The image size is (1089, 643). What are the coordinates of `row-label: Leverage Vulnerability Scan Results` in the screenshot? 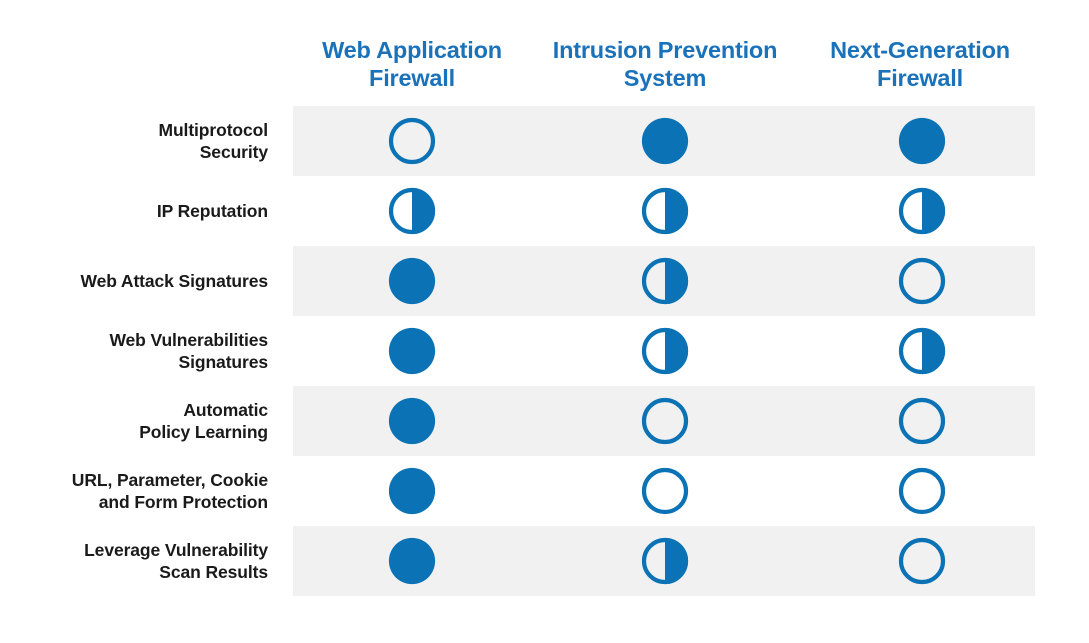 It's located at (176, 561).